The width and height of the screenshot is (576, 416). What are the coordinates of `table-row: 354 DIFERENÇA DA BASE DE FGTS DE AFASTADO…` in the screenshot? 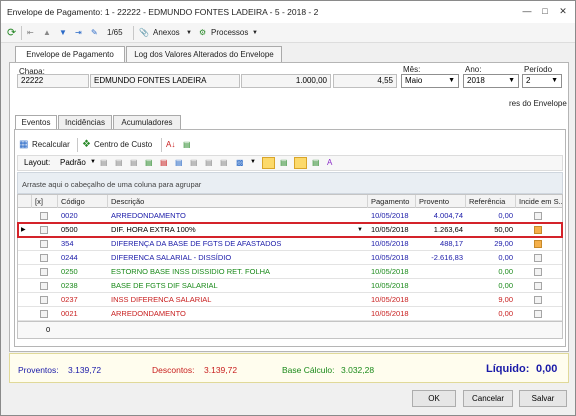 It's located at (290, 244).